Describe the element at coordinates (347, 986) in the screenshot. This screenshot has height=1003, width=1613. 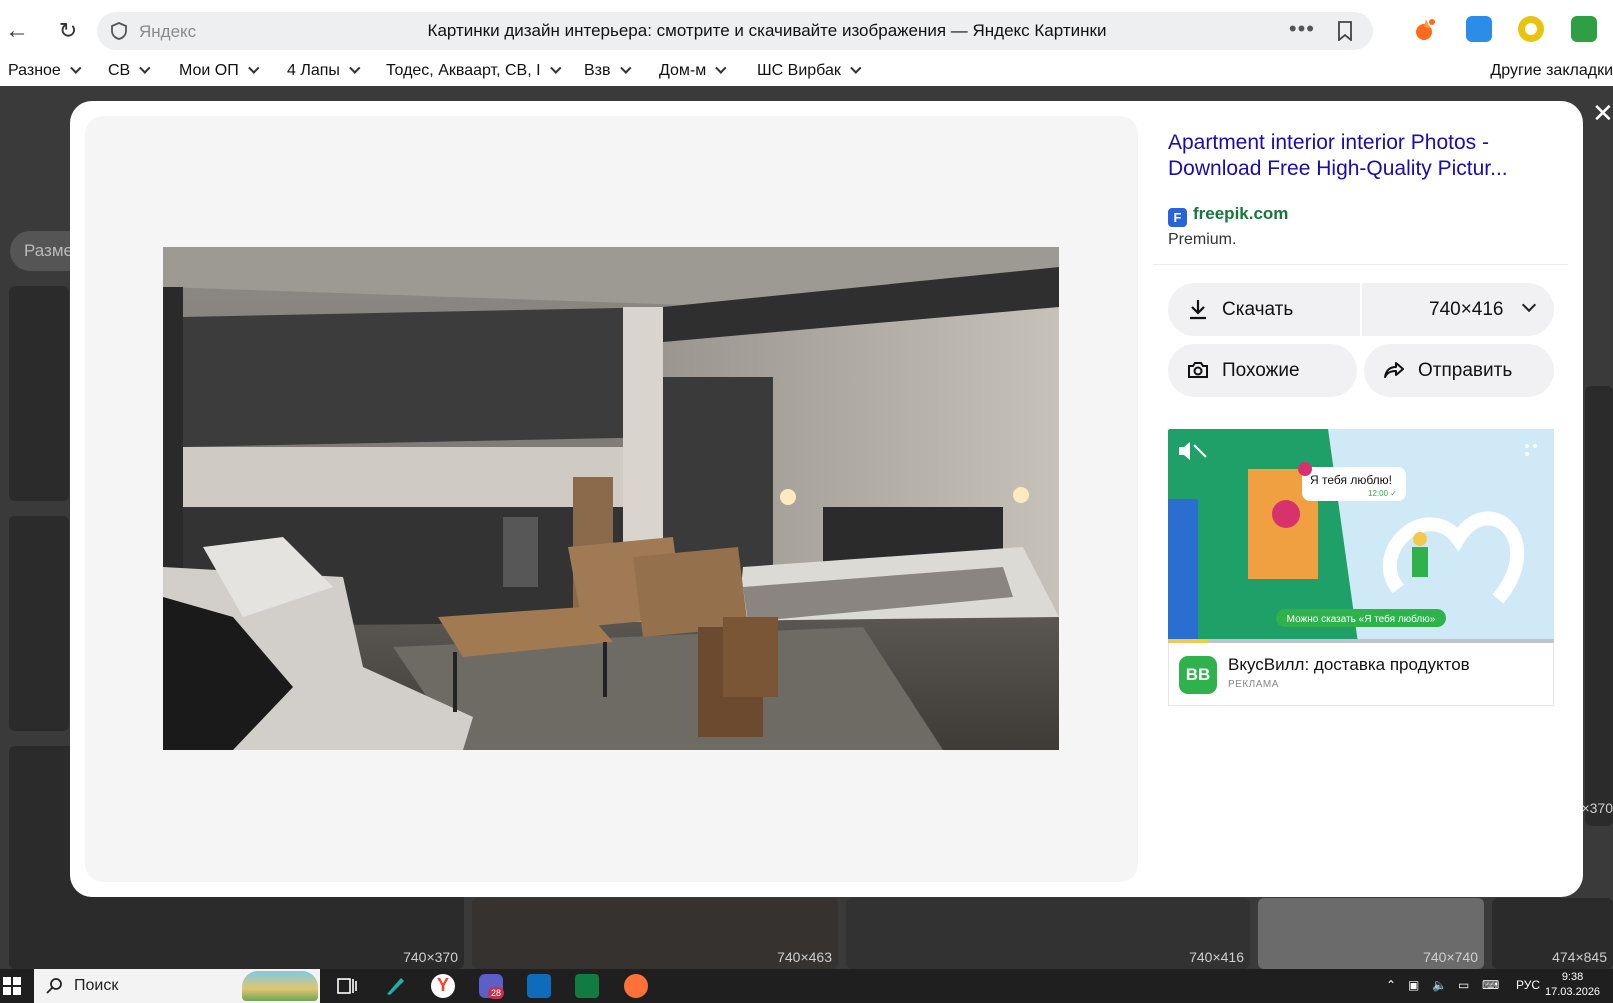
I see `task-view-icon` at that location.